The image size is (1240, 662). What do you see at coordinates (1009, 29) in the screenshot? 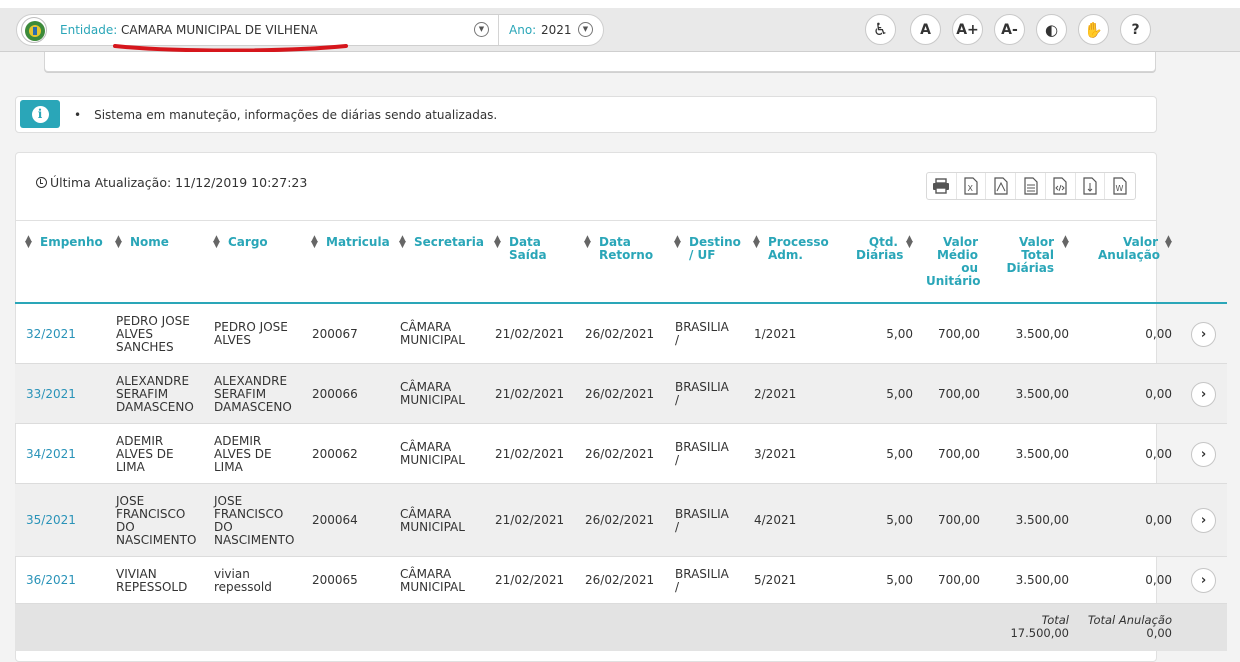
I see `font-decrease-button: A-` at bounding box center [1009, 29].